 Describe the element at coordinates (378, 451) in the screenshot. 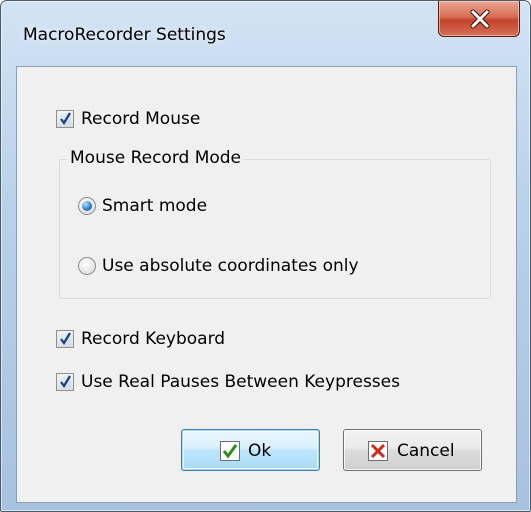

I see `red-x-icon` at that location.